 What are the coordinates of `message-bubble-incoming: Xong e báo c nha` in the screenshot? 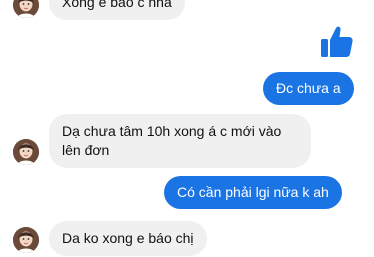 It's located at (117, 10).